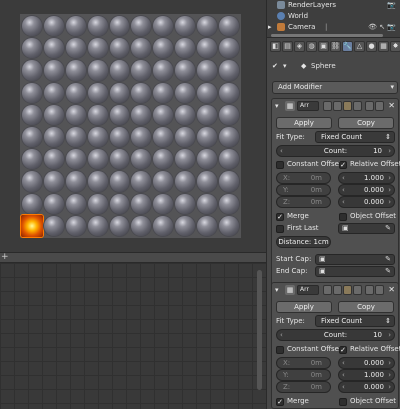 This screenshot has height=409, width=400. I want to click on close-icon: ✕, so click(391, 105).